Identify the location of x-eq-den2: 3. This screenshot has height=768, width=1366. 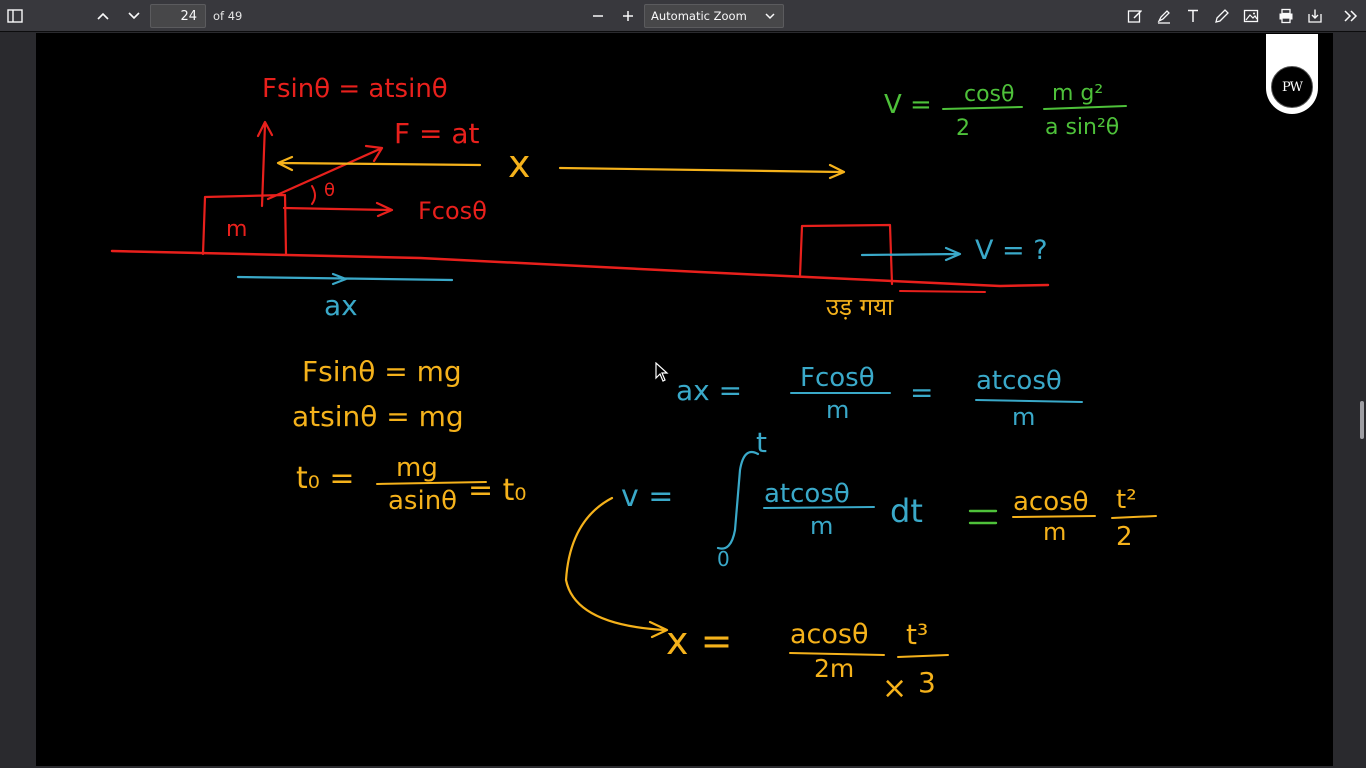
(927, 682).